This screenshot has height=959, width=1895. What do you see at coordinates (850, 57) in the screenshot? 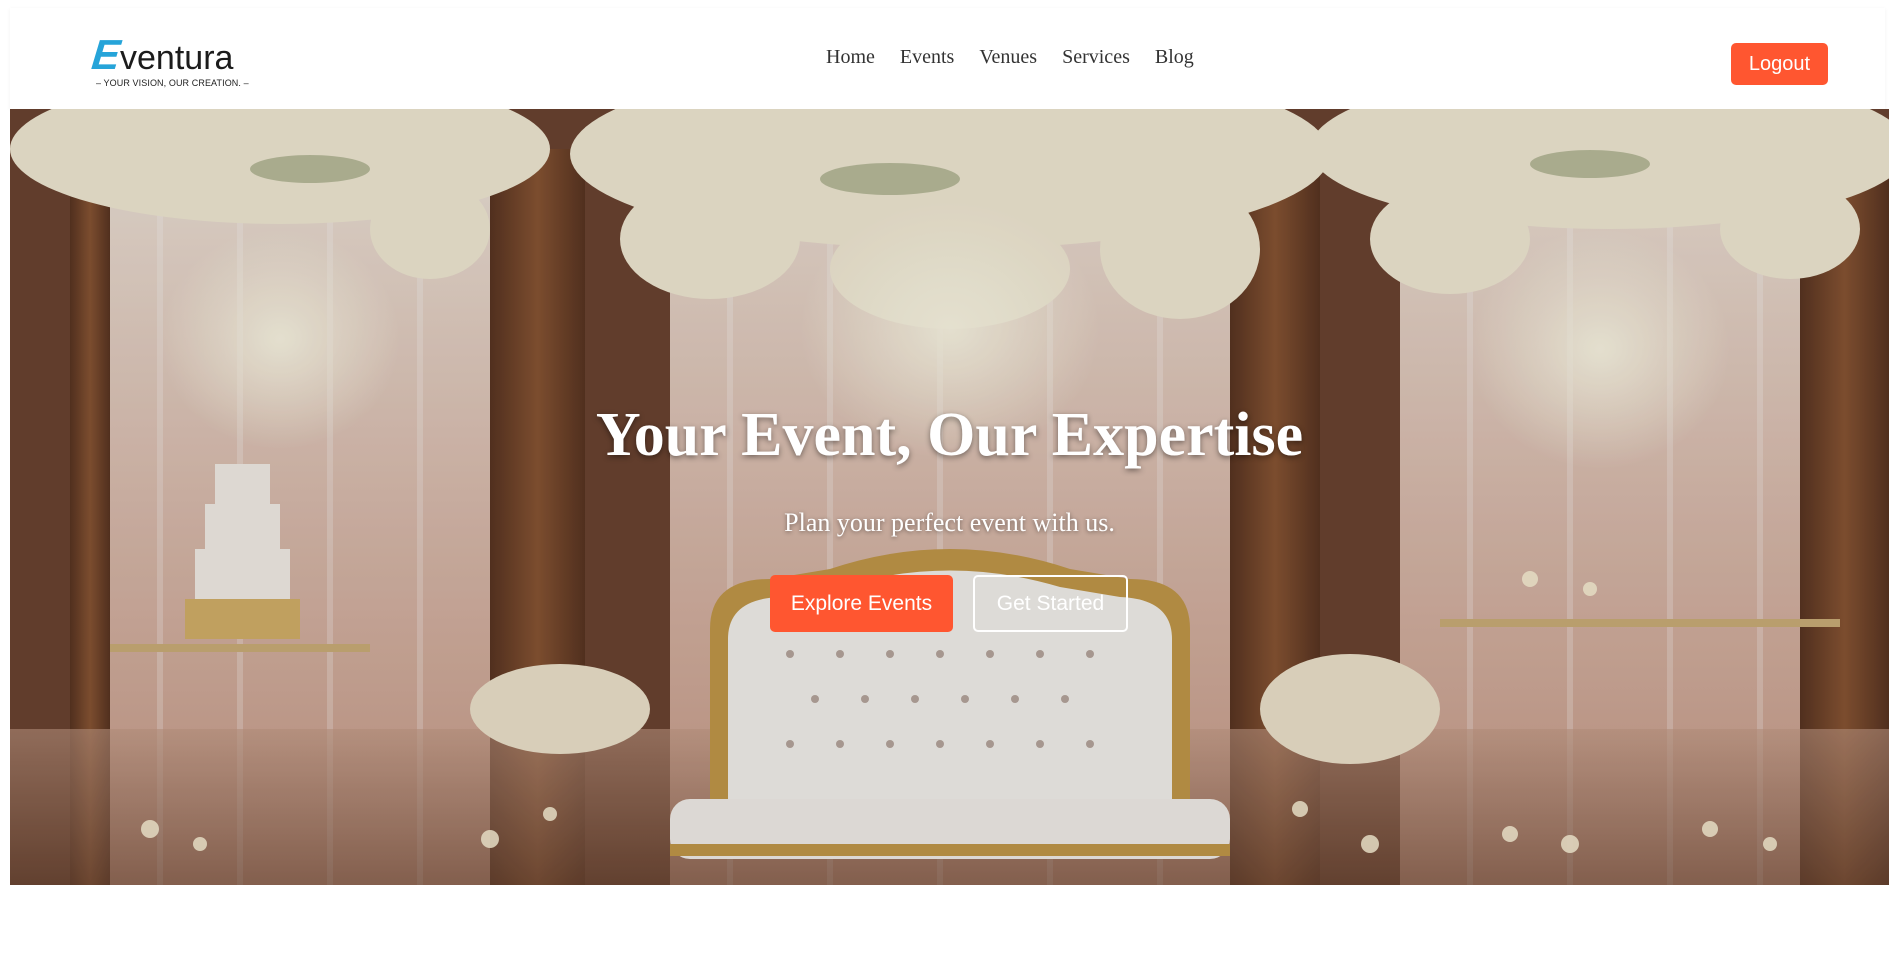
I see `nav-home-link: Home` at bounding box center [850, 57].